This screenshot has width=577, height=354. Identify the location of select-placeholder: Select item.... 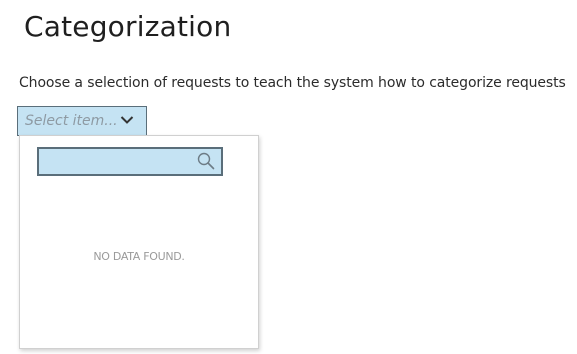
(71, 121).